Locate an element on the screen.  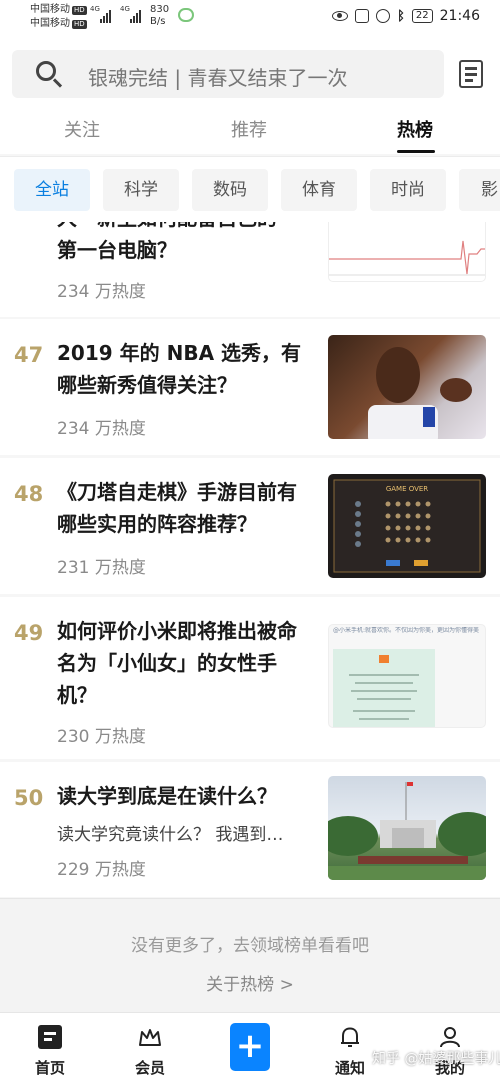
top-bar: 银魂完结 | 青春又结束了一次 关注 推荐 热榜 is located at coordinates (250, 95).